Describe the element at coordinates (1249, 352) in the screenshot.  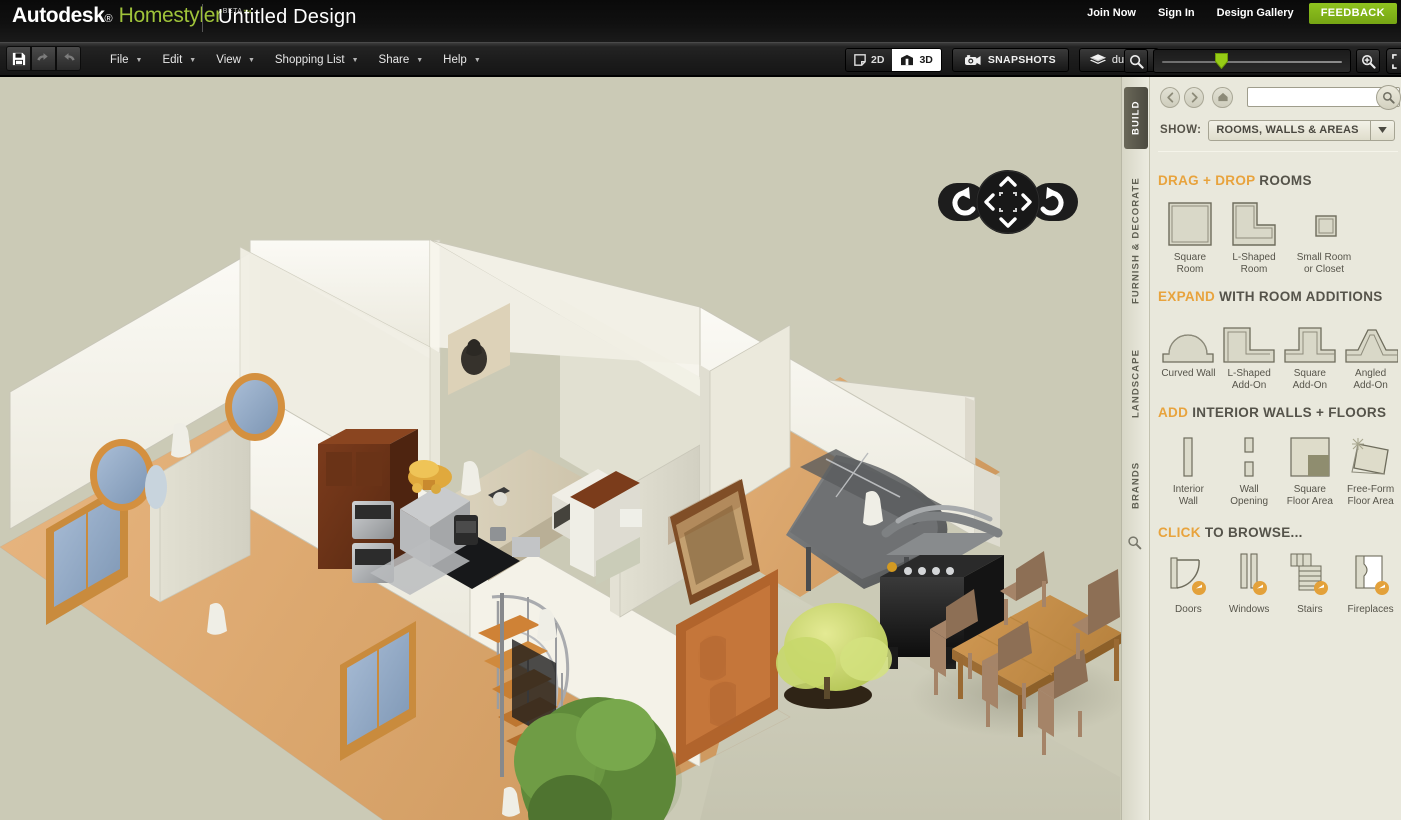
I see `palette-item-l-shaped-addon: L-Shaped Add-On` at that location.